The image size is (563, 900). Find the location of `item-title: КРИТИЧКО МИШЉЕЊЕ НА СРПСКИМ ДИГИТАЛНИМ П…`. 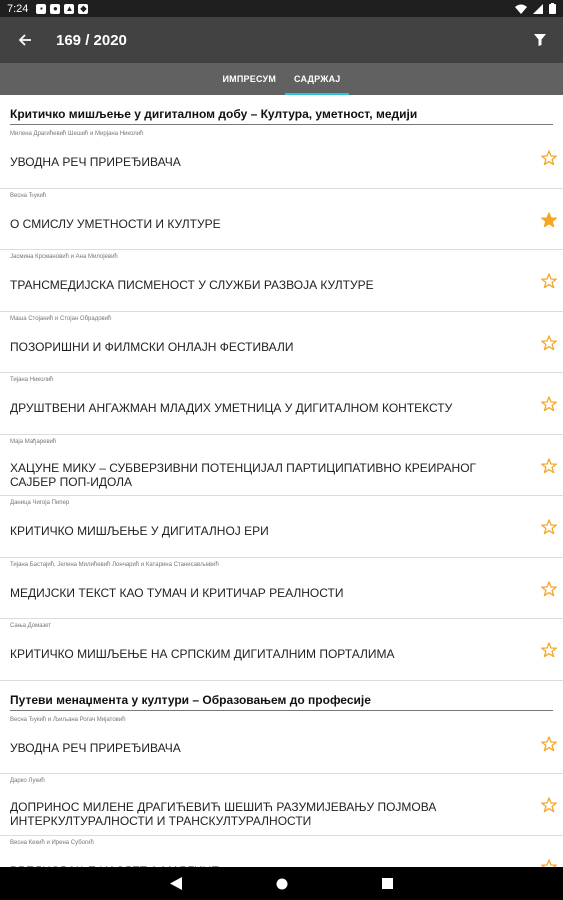

item-title: КРИТИЧКО МИШЉЕЊЕ НА СРПСКИМ ДИГИТАЛНИМ П… is located at coordinates (202, 654).